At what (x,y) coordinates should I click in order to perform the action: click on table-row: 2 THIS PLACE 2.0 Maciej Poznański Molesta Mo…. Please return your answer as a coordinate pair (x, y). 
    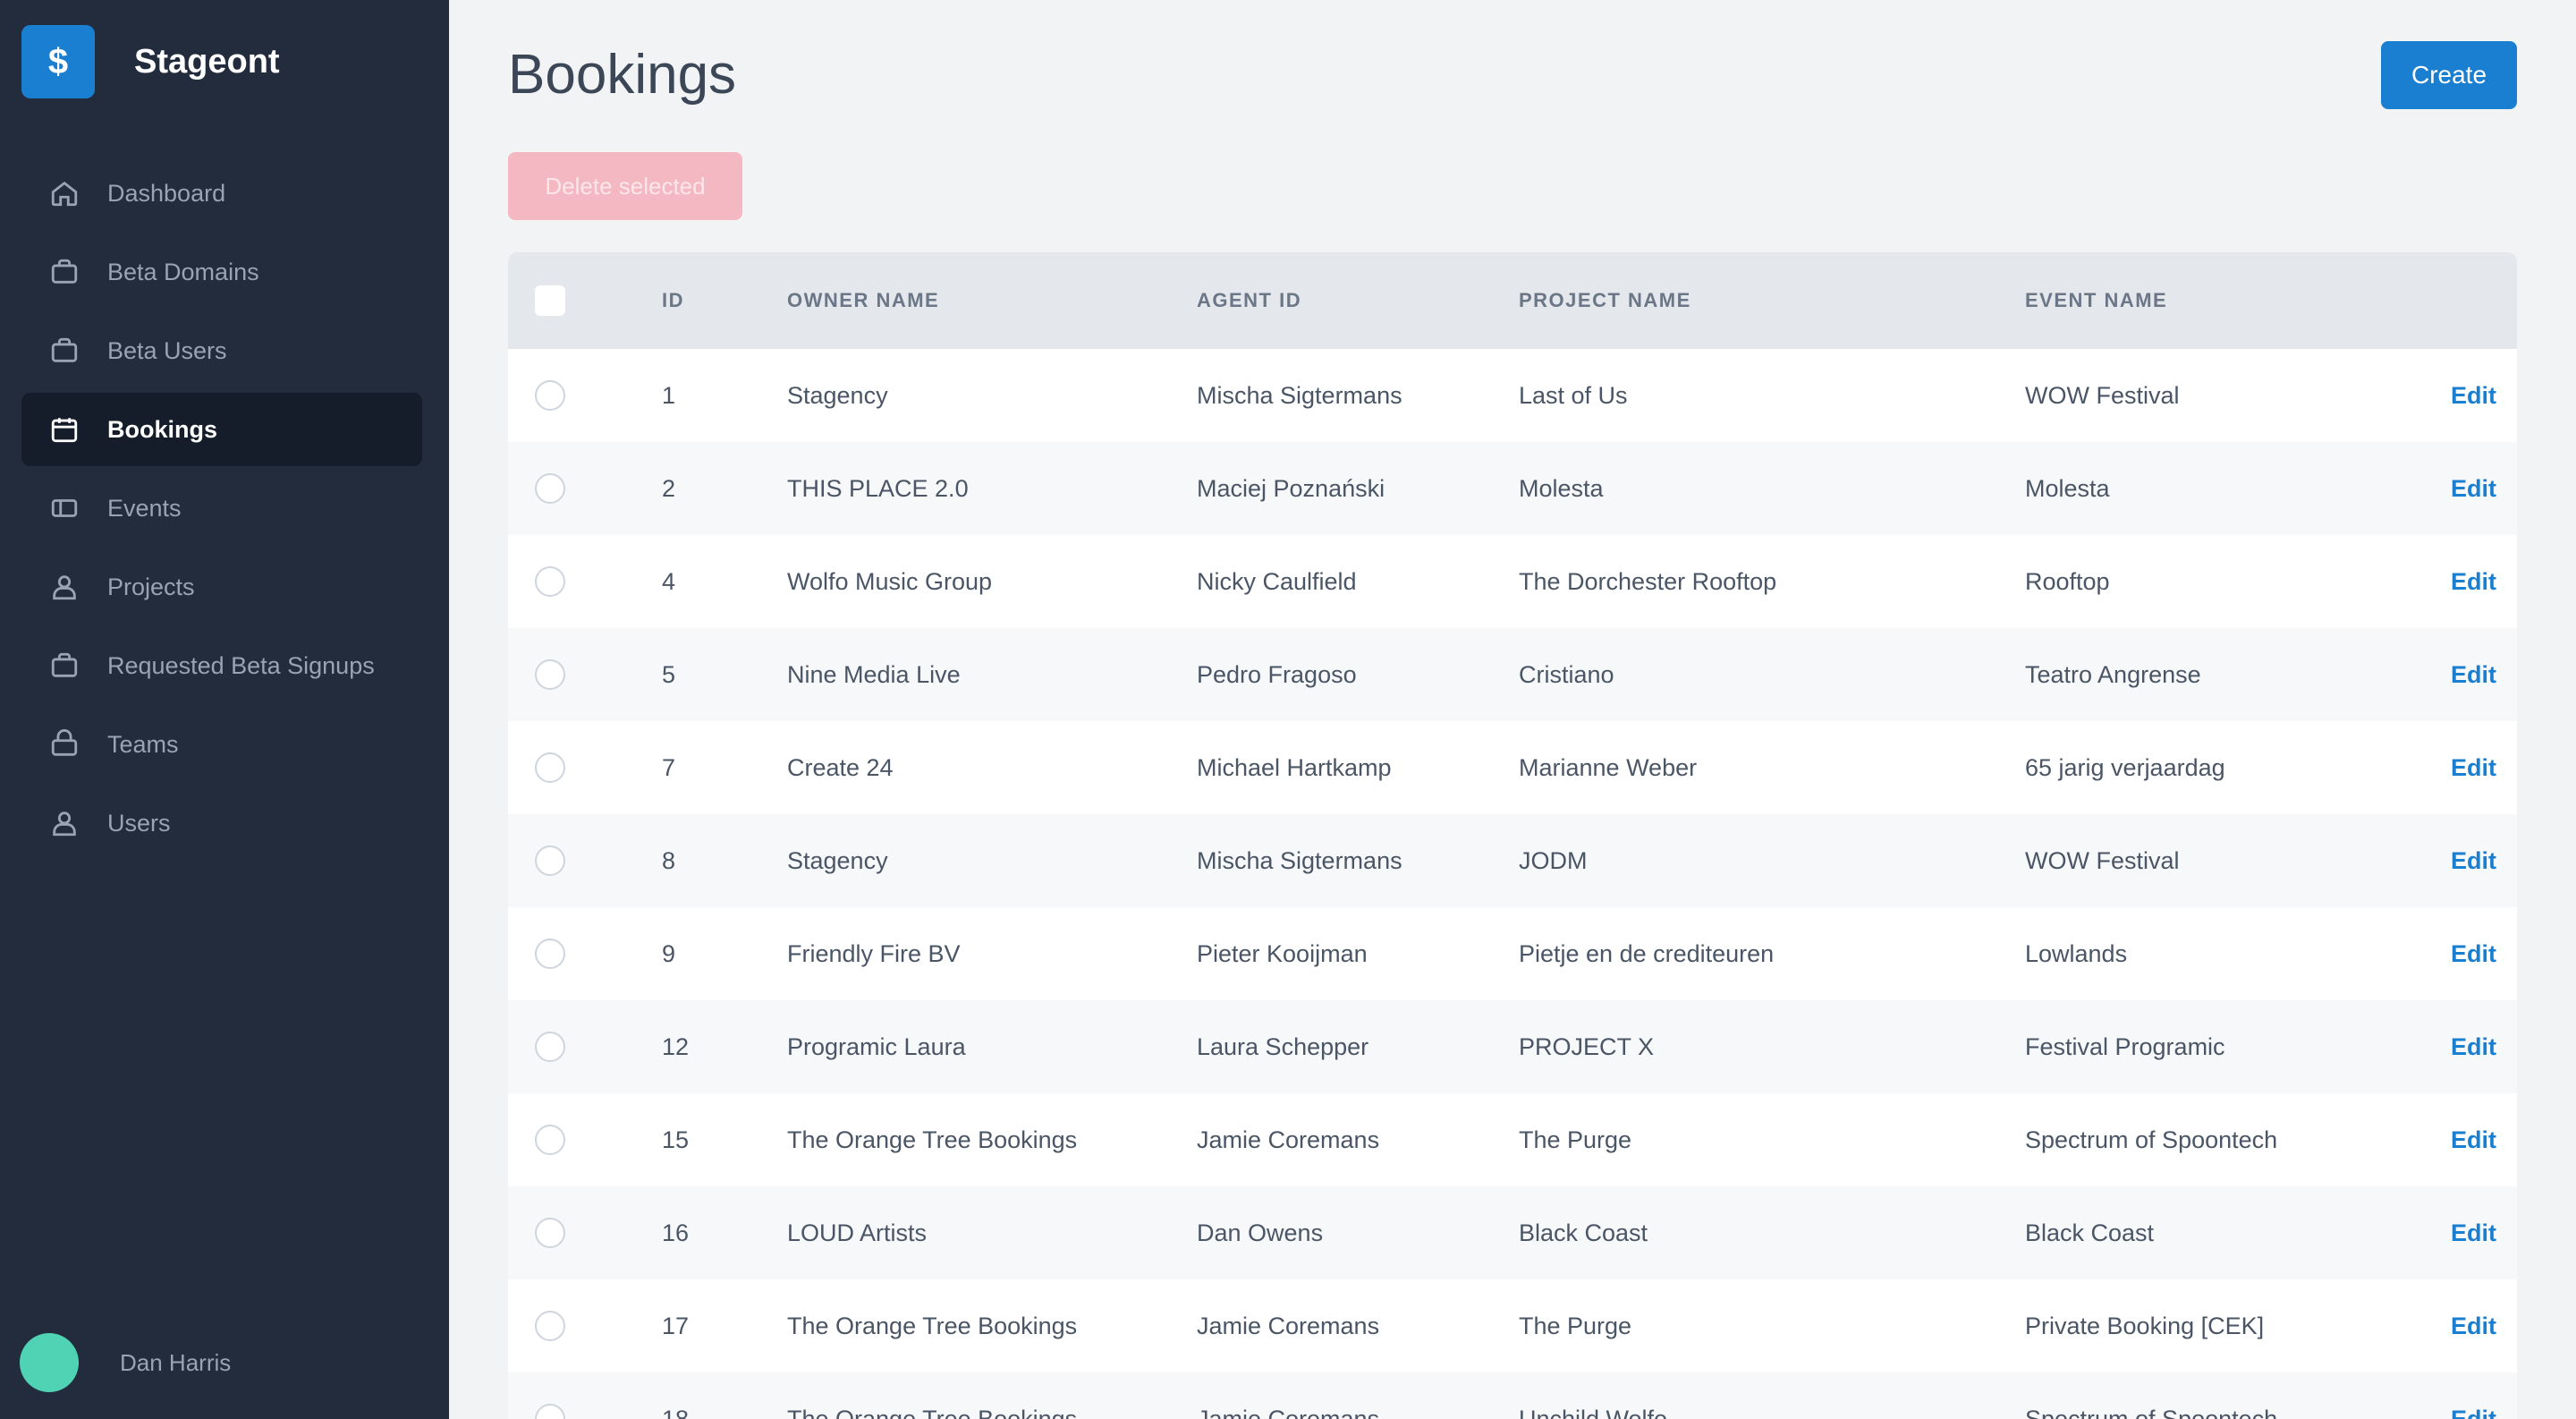
    Looking at the image, I should click on (1512, 488).